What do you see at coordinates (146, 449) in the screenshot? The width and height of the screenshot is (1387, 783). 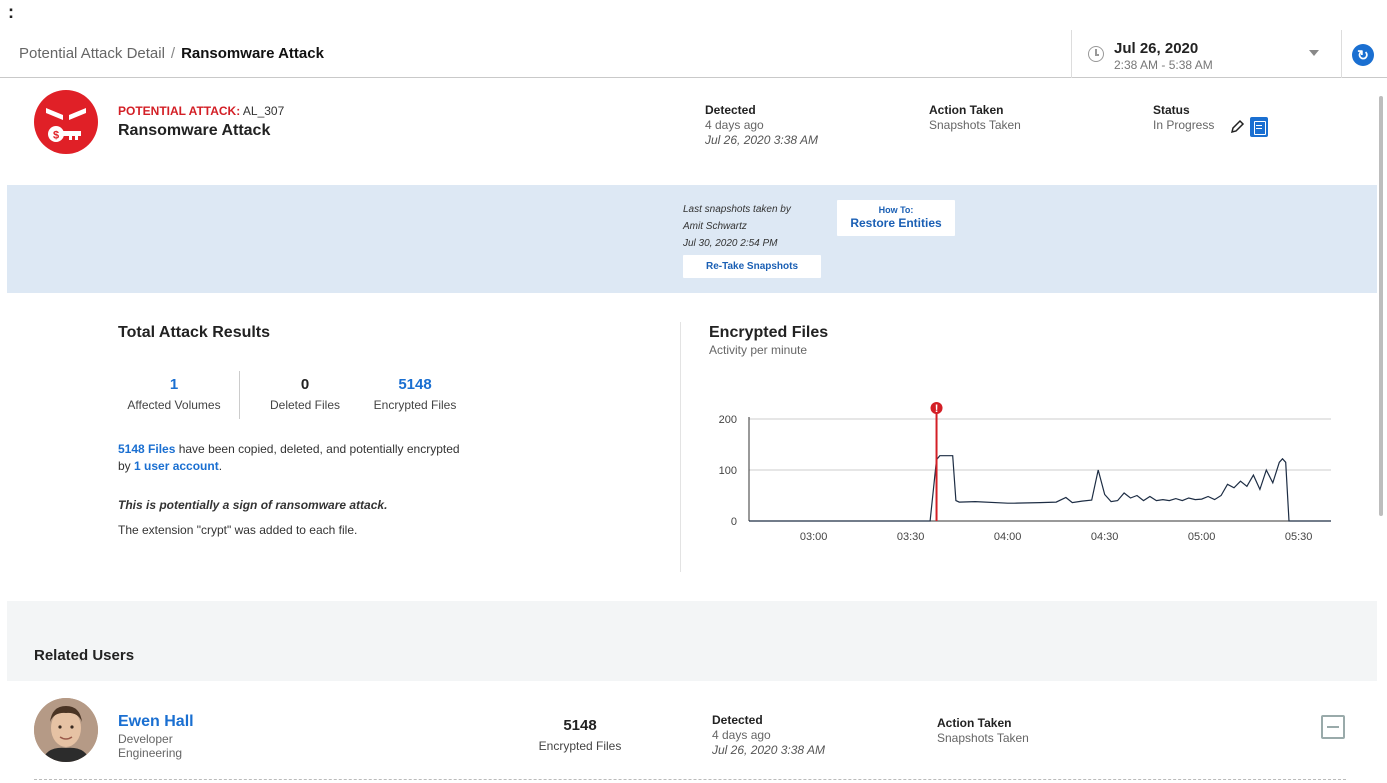 I see `files-link: 5148 Files` at bounding box center [146, 449].